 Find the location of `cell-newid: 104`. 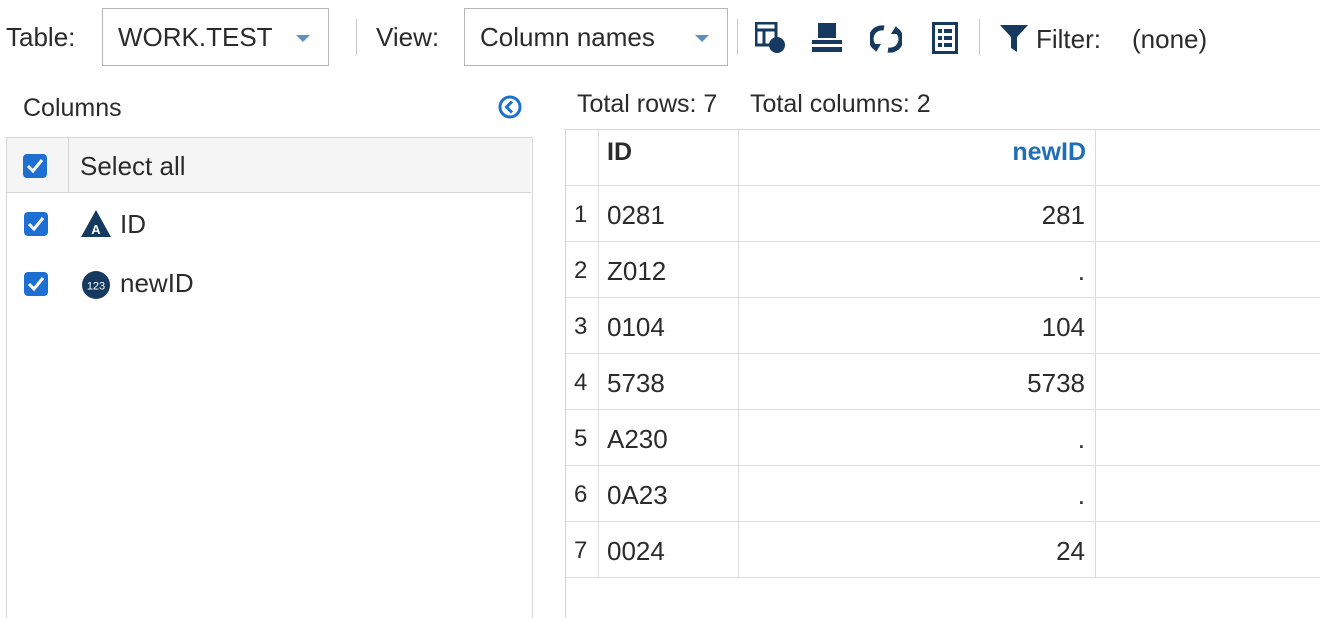

cell-newid: 104 is located at coordinates (917, 326).